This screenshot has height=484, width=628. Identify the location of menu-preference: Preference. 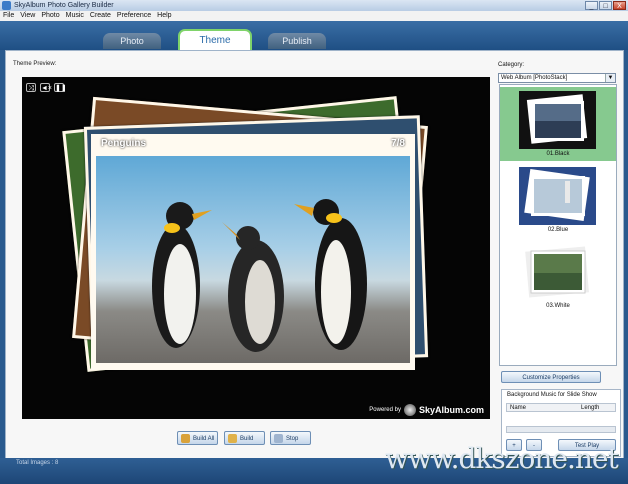
(134, 16).